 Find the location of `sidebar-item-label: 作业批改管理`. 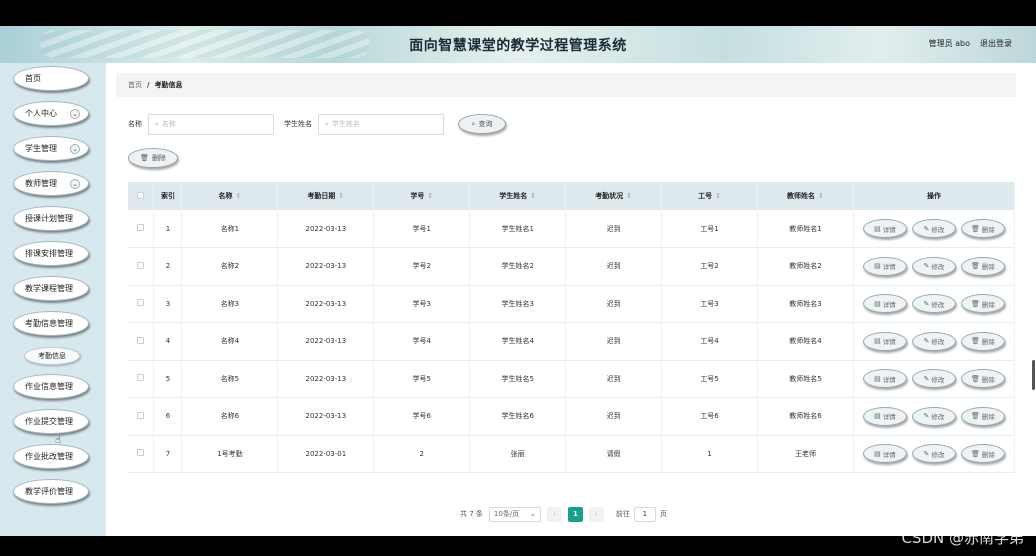

sidebar-item-label: 作业批改管理 is located at coordinates (49, 456).